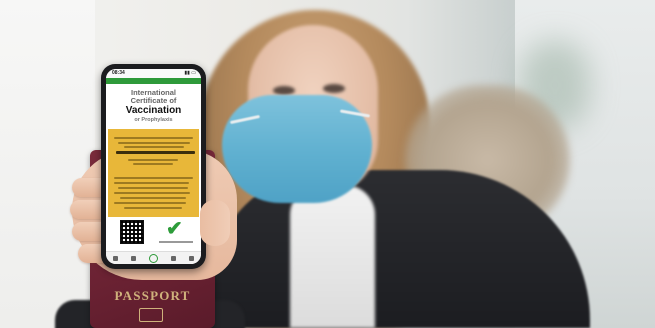 This screenshot has width=655, height=328. Describe the element at coordinates (153, 100) in the screenshot. I see `certificate-title-line2: Certificate of` at that location.